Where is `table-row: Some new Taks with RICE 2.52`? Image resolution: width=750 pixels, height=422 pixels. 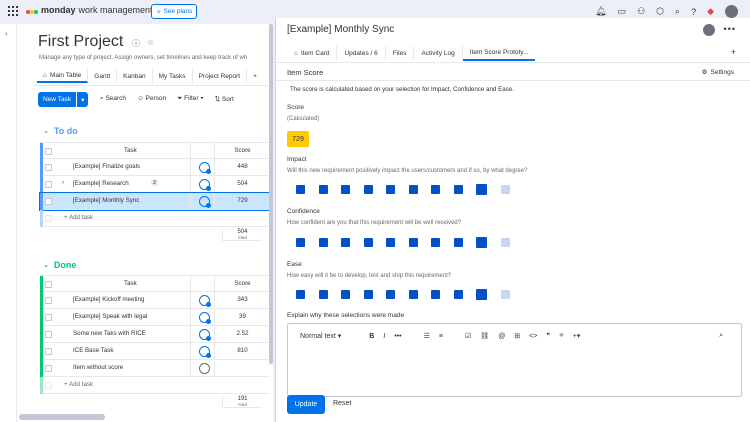 table-row: Some new Taks with RICE 2.52 is located at coordinates (155, 334).